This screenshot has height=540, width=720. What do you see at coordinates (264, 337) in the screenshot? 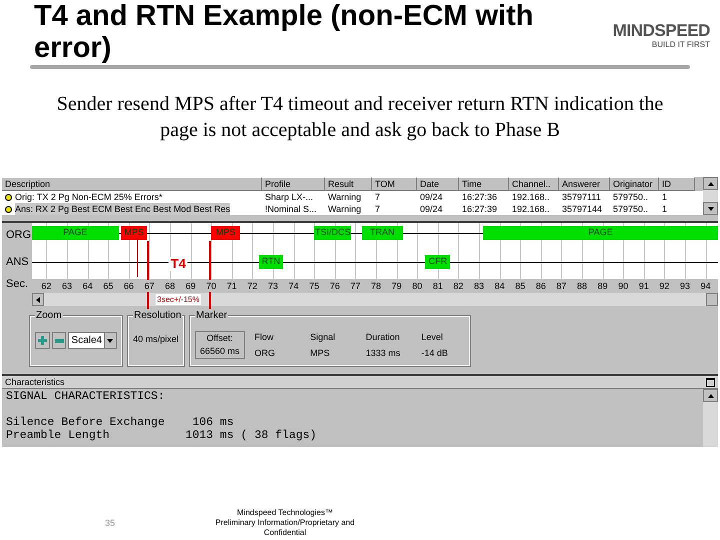
I see `marker-column-label: Flow` at bounding box center [264, 337].